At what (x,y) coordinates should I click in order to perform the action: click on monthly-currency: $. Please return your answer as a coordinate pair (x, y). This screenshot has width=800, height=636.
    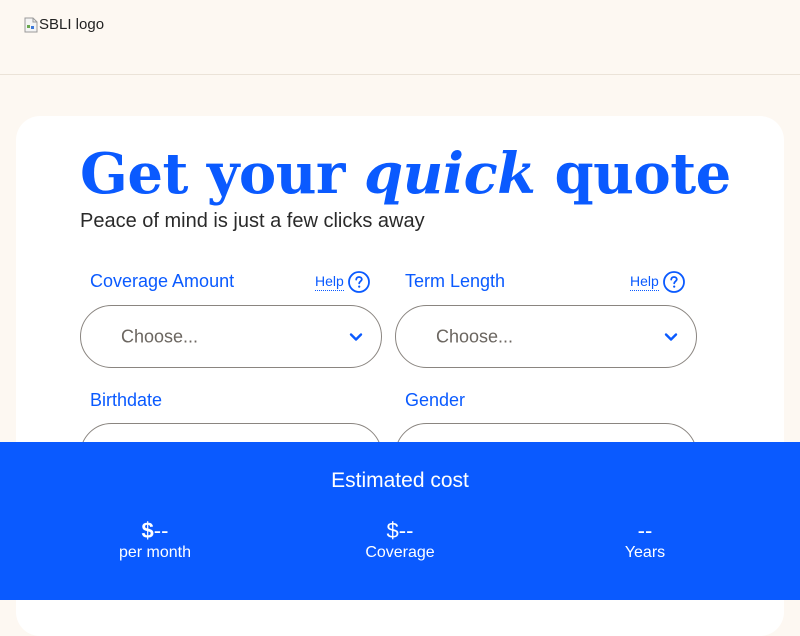
    Looking at the image, I should click on (147, 530).